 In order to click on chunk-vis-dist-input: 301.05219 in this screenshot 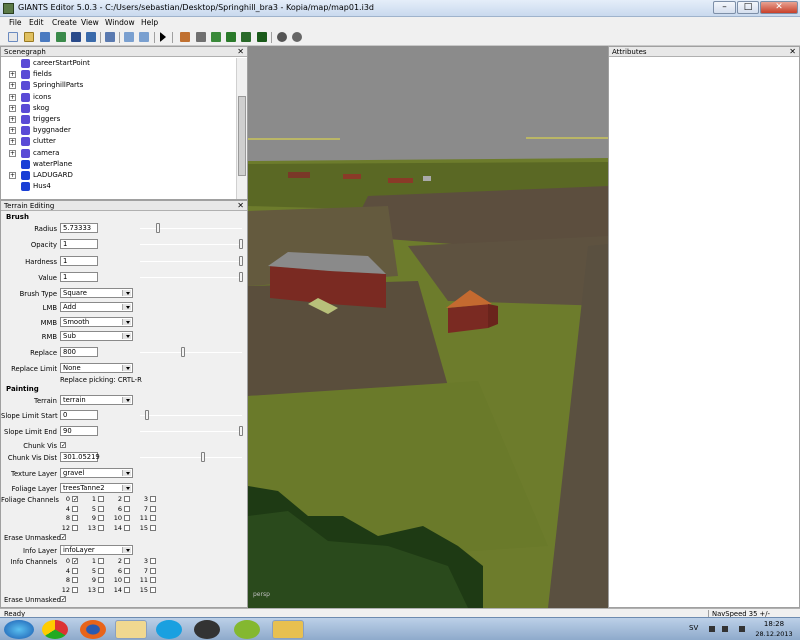, I will do `click(80, 457)`.